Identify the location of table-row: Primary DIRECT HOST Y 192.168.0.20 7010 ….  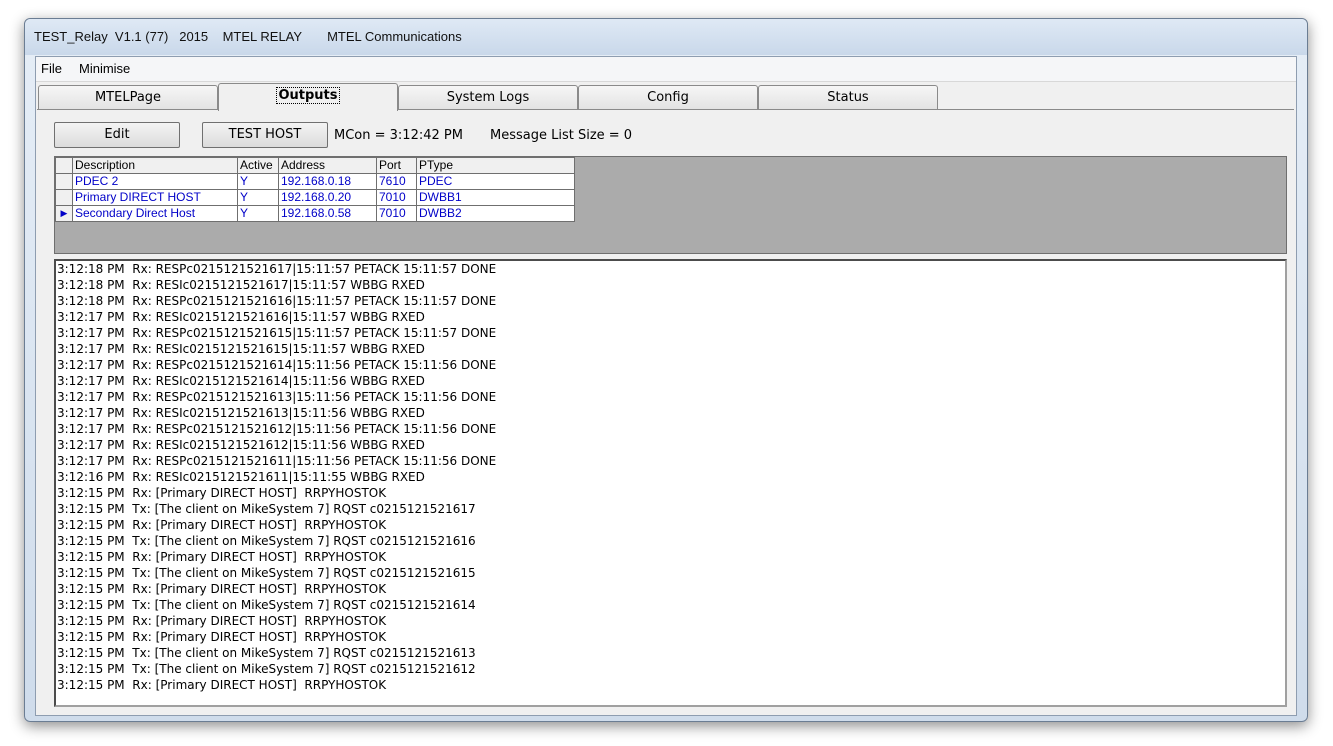
(315, 197).